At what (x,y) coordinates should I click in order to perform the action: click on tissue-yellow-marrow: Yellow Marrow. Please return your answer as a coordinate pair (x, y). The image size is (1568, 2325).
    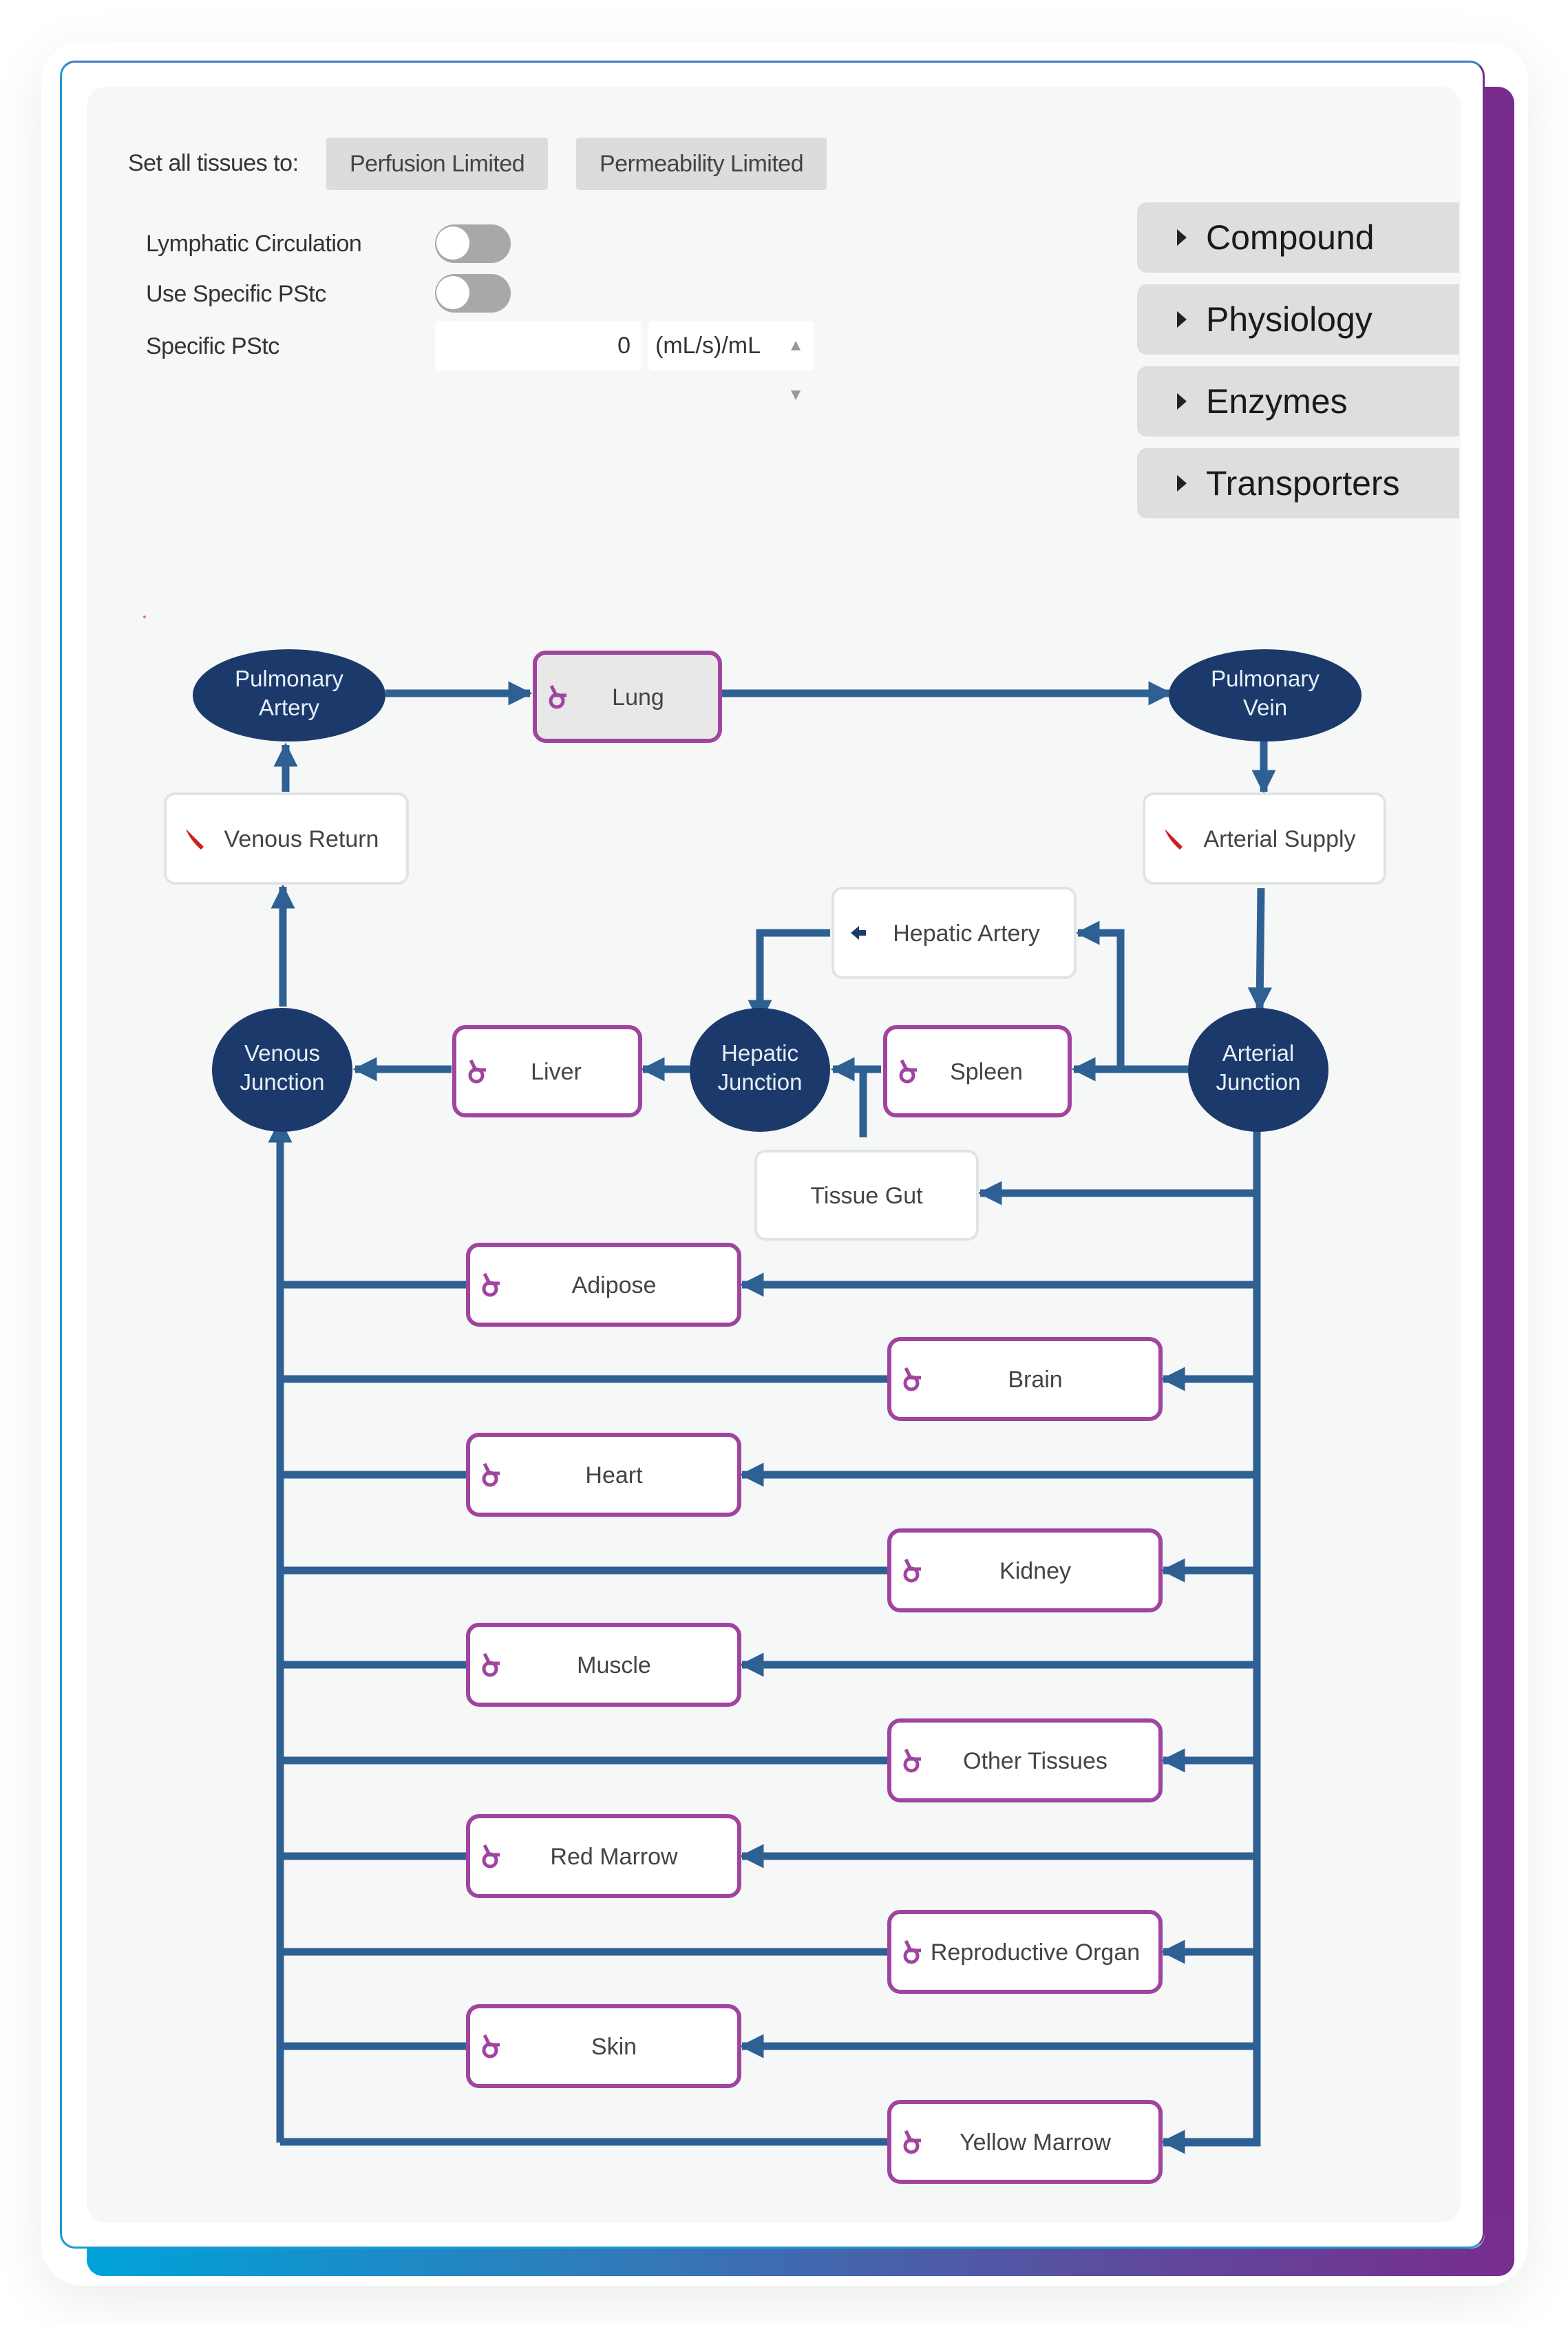
    Looking at the image, I should click on (1025, 2142).